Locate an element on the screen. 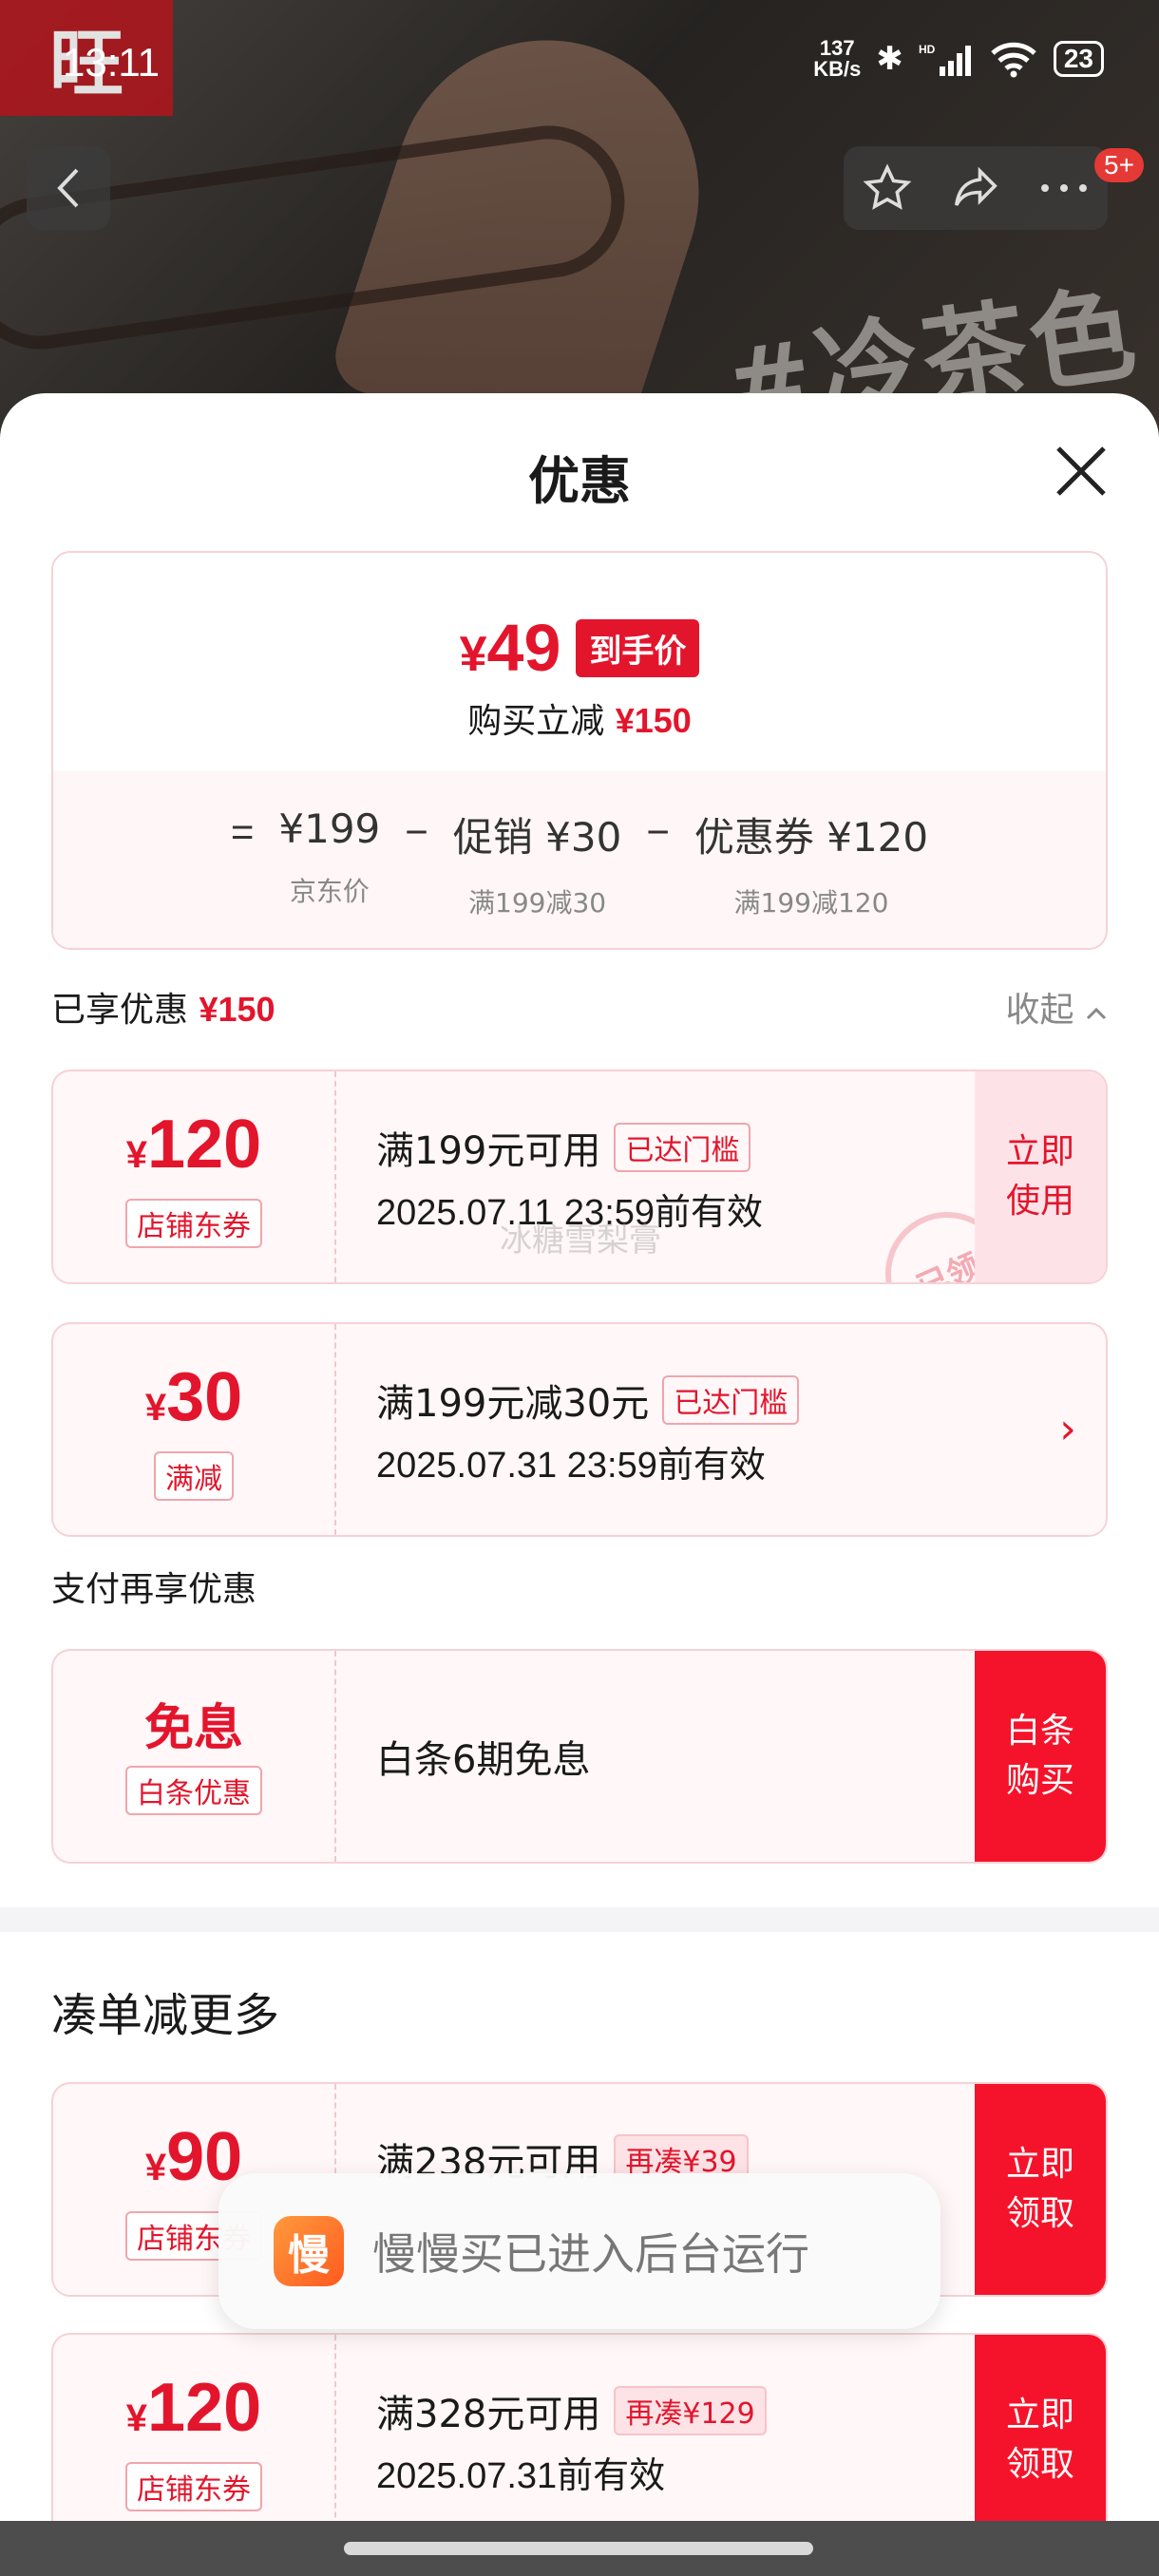  notification-badge: 5+ is located at coordinates (1119, 165).